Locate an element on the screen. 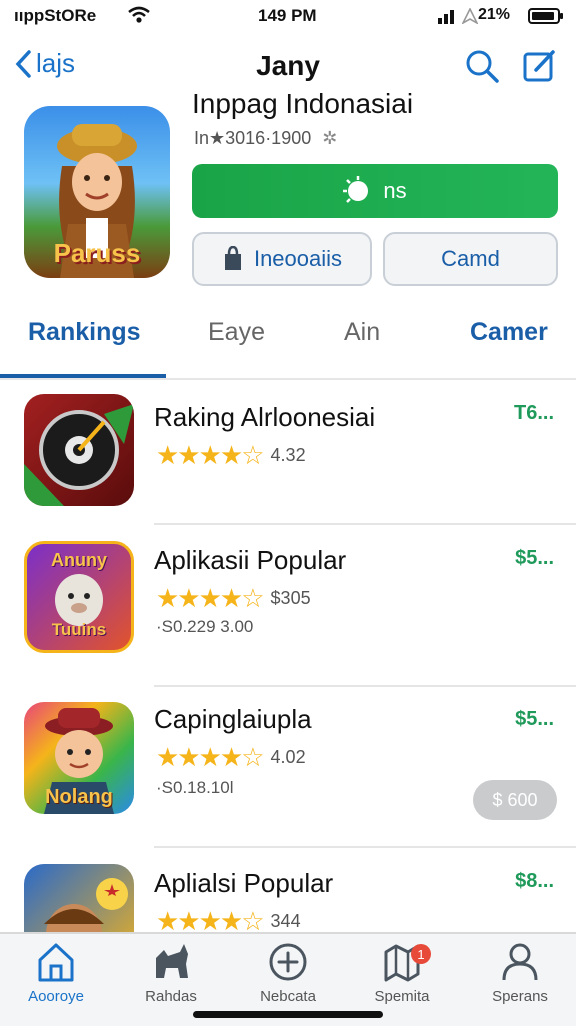  tabbar-item-sperans: Sperans is located at coordinates (520, 972).